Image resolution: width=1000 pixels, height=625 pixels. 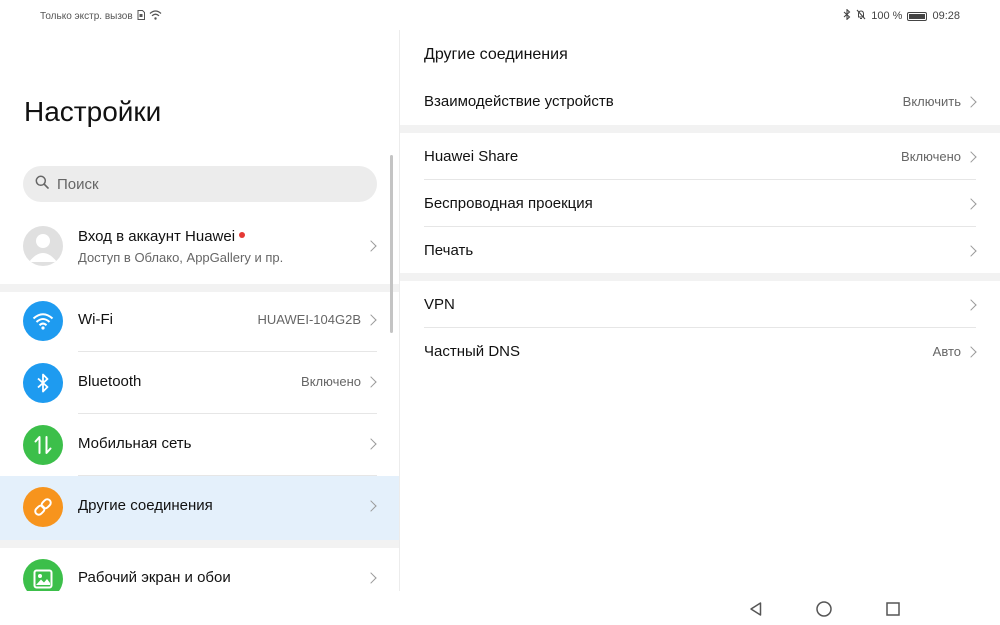 What do you see at coordinates (242, 235) in the screenshot?
I see `notification-dot` at bounding box center [242, 235].